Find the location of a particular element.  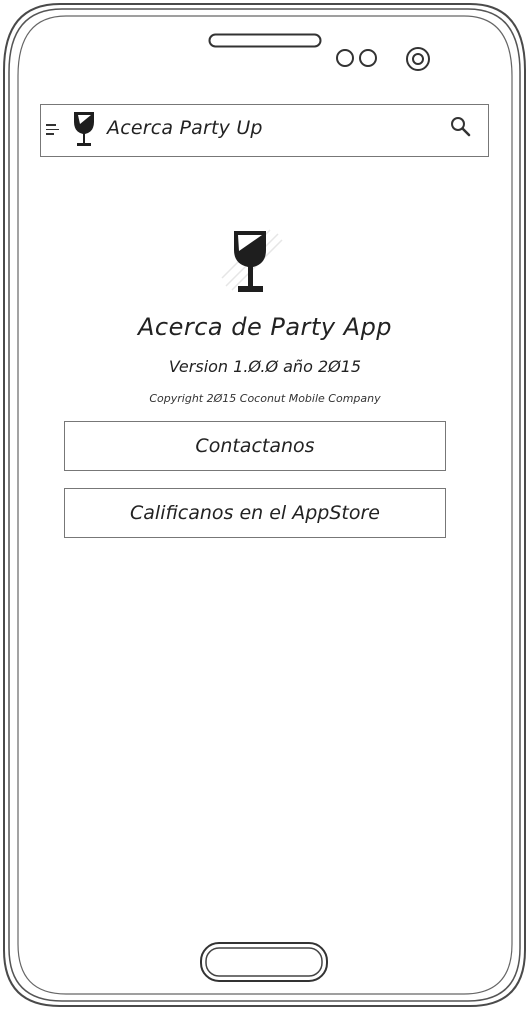

about-title: Acerca de Party App is located at coordinates (265, 327).